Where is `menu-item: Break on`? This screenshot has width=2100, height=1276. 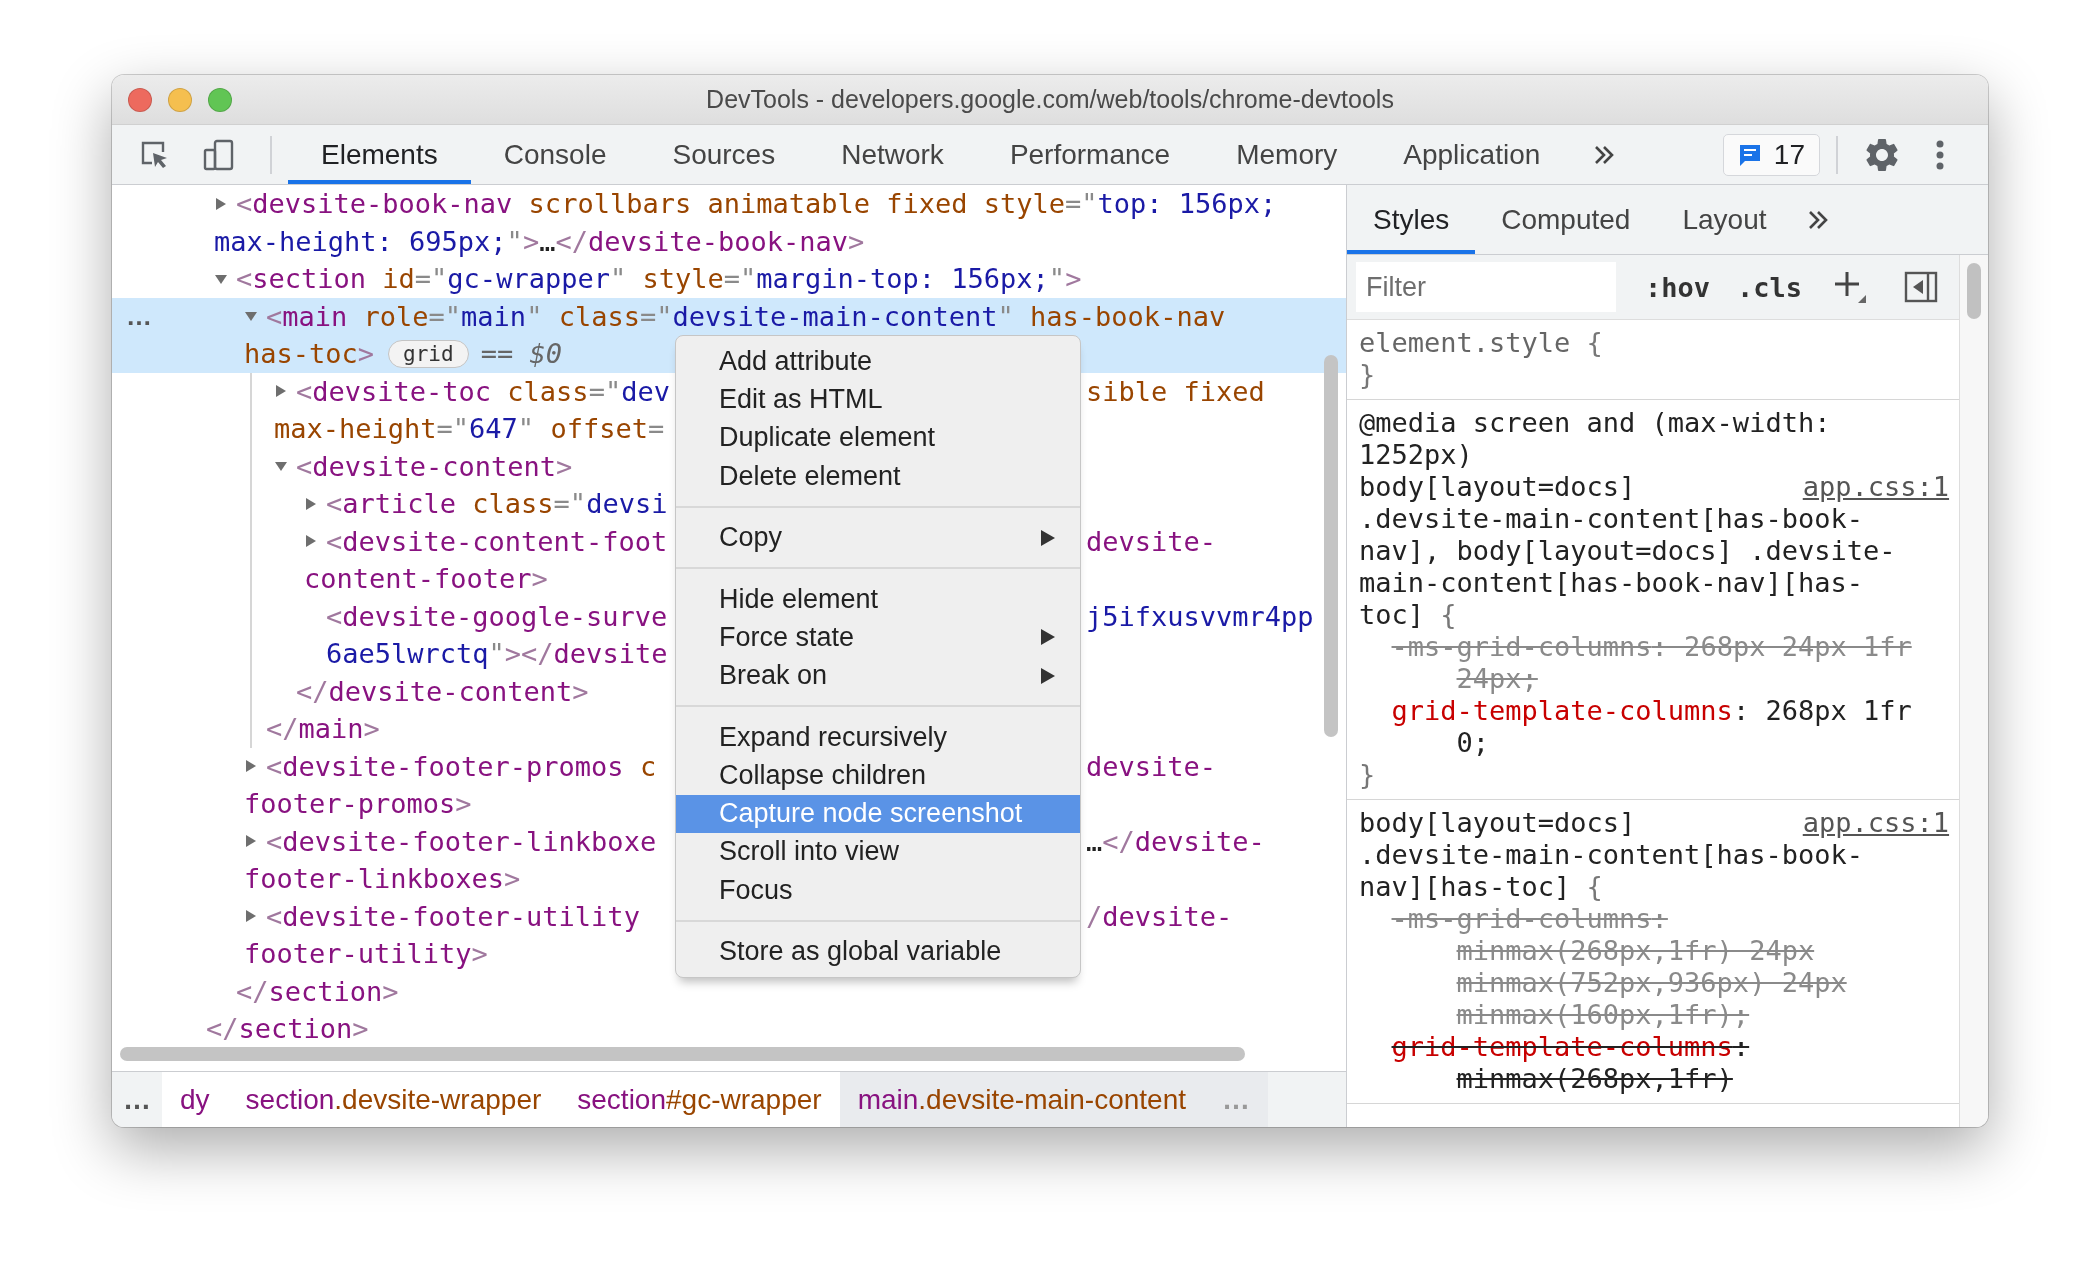
menu-item: Break on is located at coordinates (878, 675).